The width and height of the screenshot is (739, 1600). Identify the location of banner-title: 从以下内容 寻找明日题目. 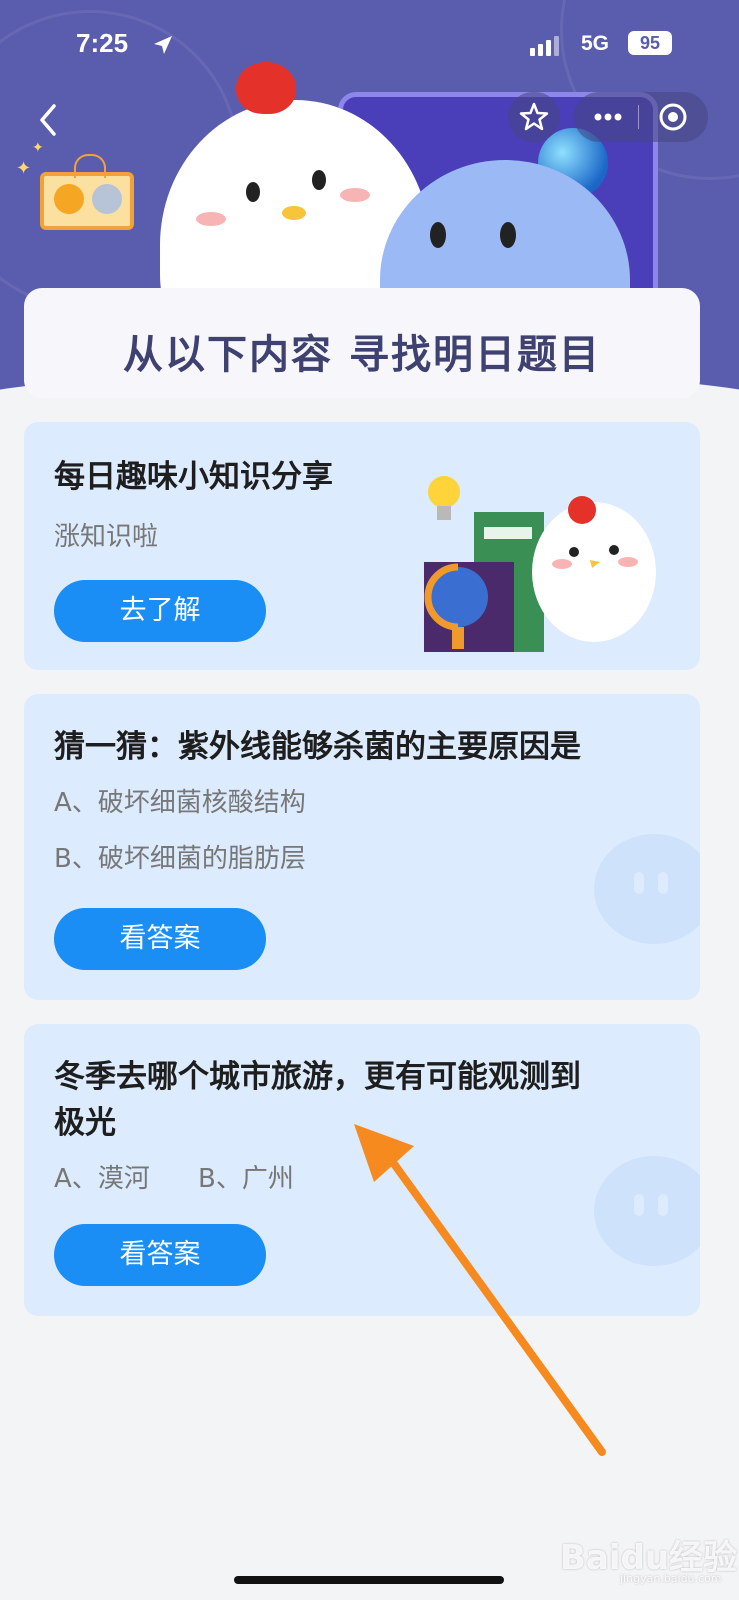
(362, 355).